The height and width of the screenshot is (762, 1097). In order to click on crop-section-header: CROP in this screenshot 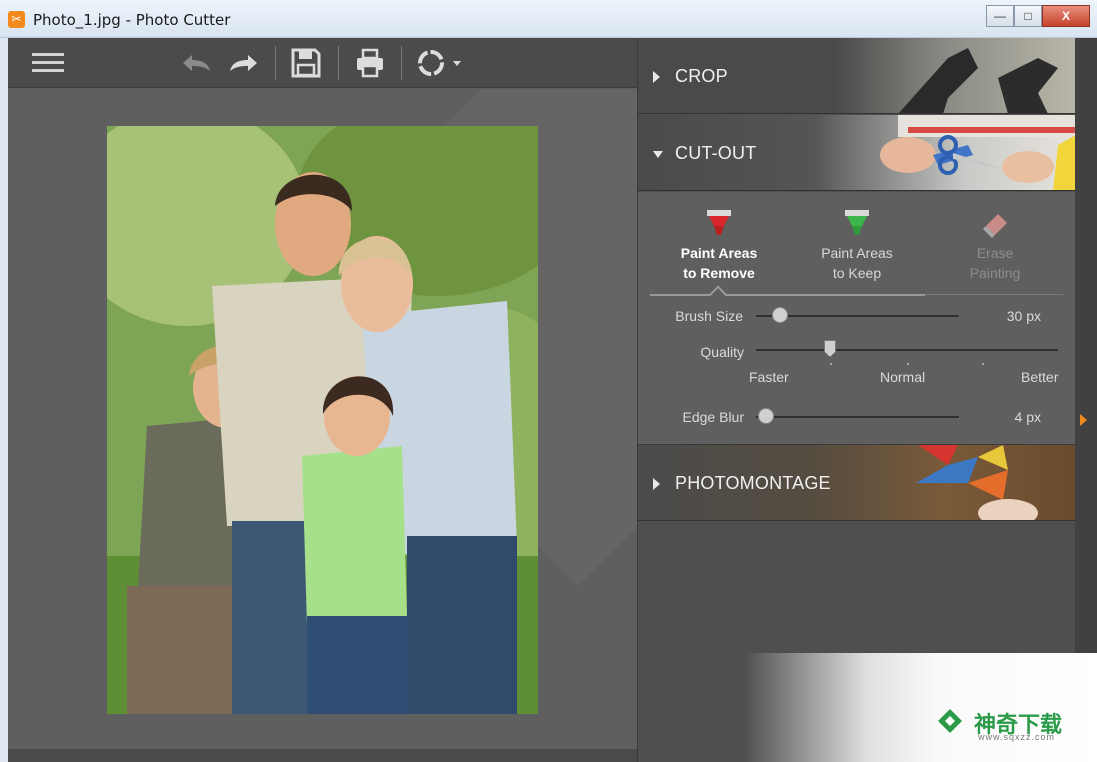, I will do `click(857, 76)`.